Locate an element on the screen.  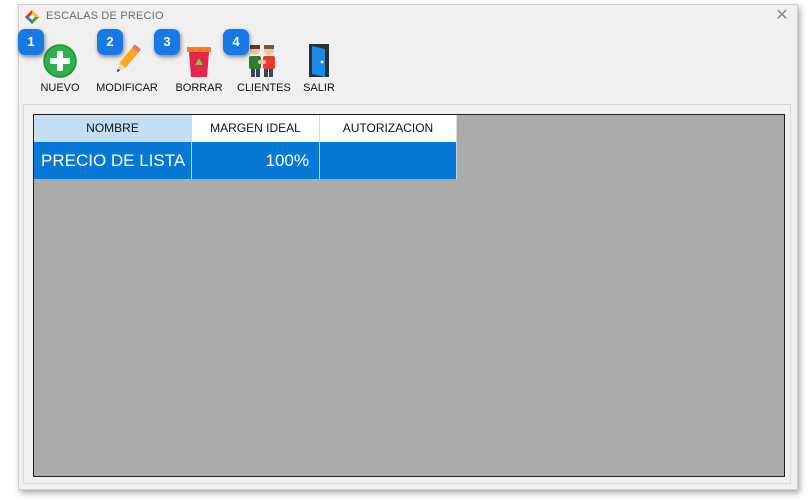
modificar-label: MODIFICAR is located at coordinates (127, 88).